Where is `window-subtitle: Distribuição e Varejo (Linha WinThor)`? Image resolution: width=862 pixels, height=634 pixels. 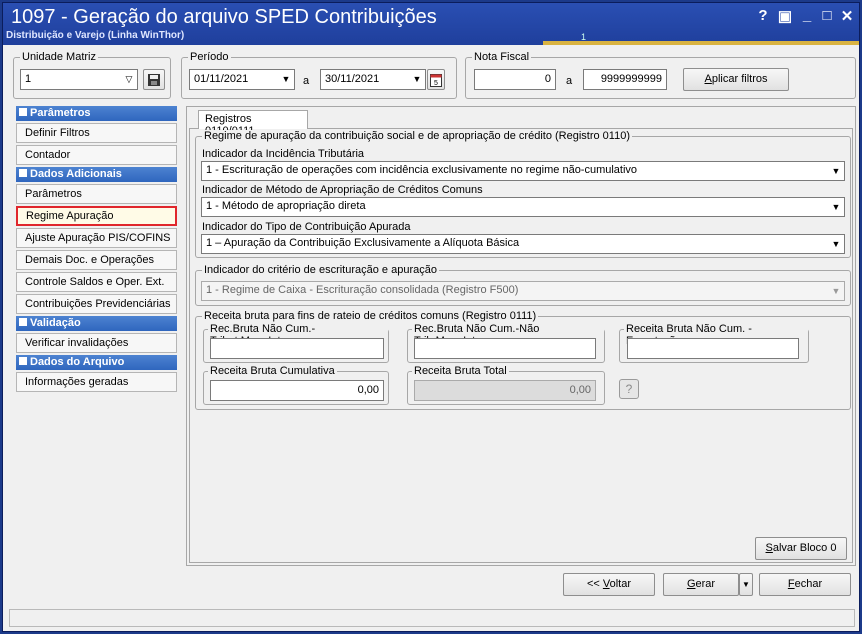 window-subtitle: Distribuição e Varejo (Linha WinThor) is located at coordinates (95, 35).